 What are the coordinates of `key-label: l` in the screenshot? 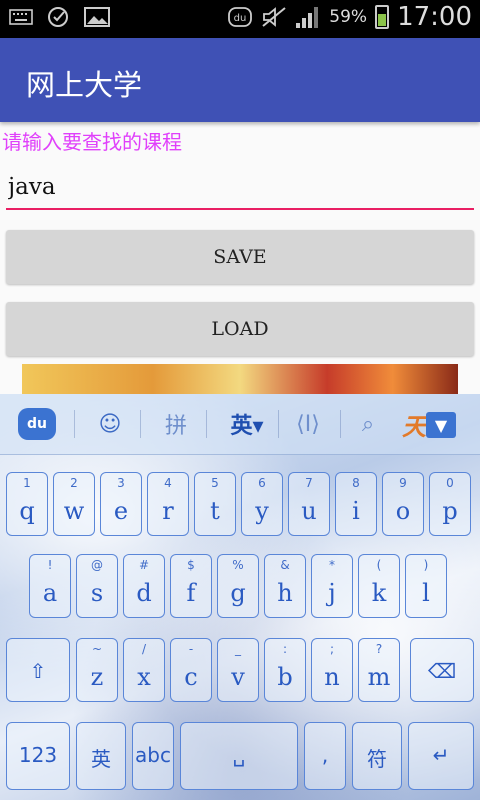 It's located at (426, 593).